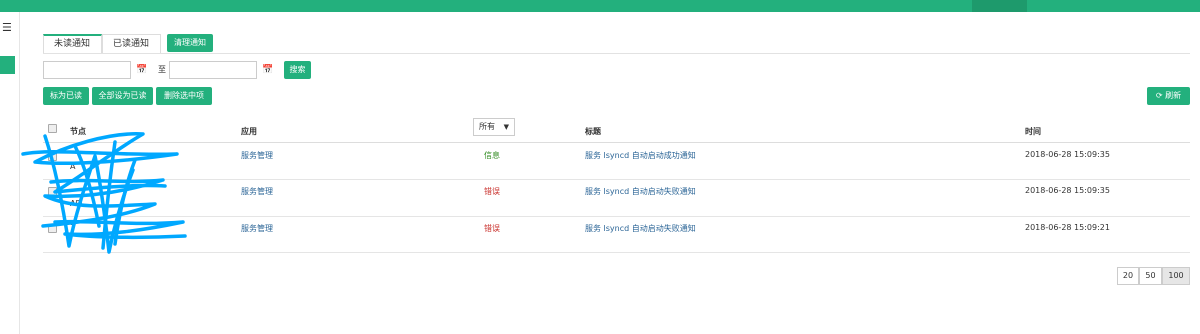 This screenshot has width=1200, height=334. Describe the element at coordinates (1173, 95) in the screenshot. I see `refresh-label: 刷新` at that location.